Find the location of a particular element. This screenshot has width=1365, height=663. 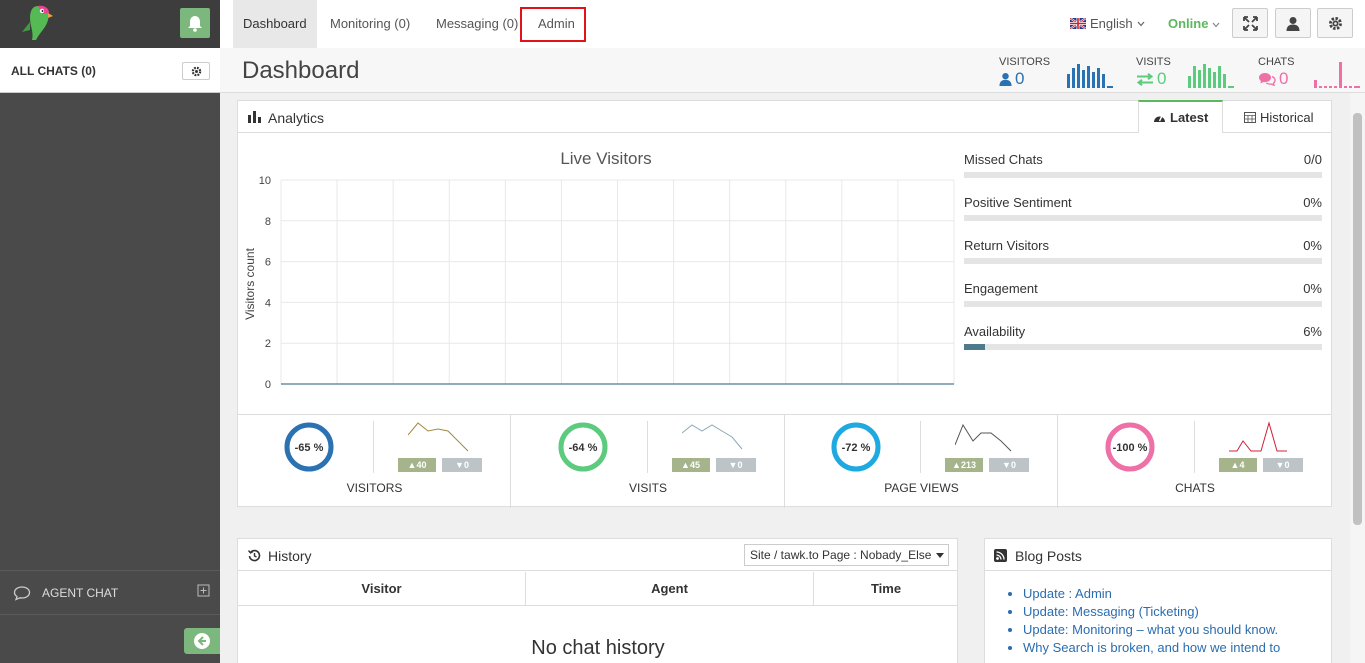

kpi-up-value: 45 is located at coordinates (694, 465).